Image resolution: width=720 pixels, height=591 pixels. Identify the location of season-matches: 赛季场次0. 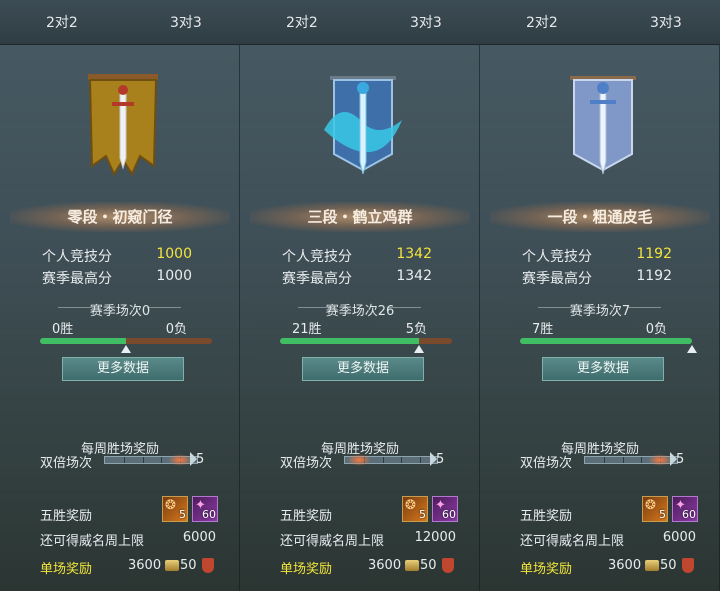
(120, 311).